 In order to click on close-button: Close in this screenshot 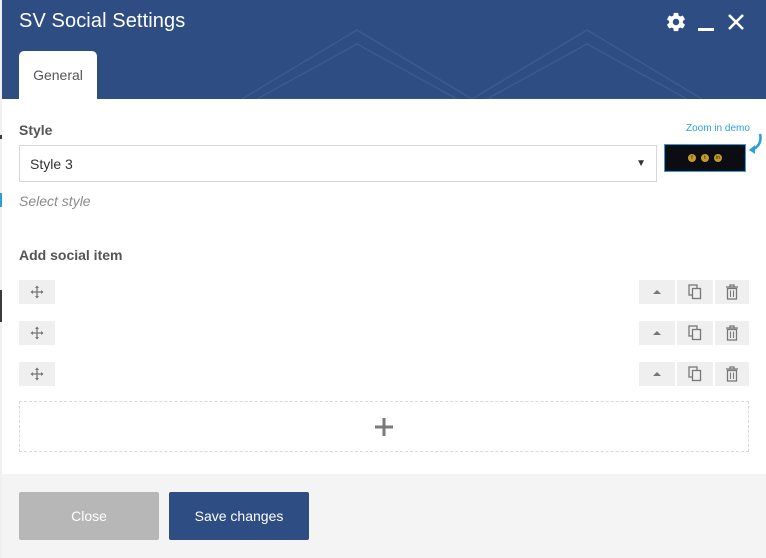, I will do `click(89, 516)`.